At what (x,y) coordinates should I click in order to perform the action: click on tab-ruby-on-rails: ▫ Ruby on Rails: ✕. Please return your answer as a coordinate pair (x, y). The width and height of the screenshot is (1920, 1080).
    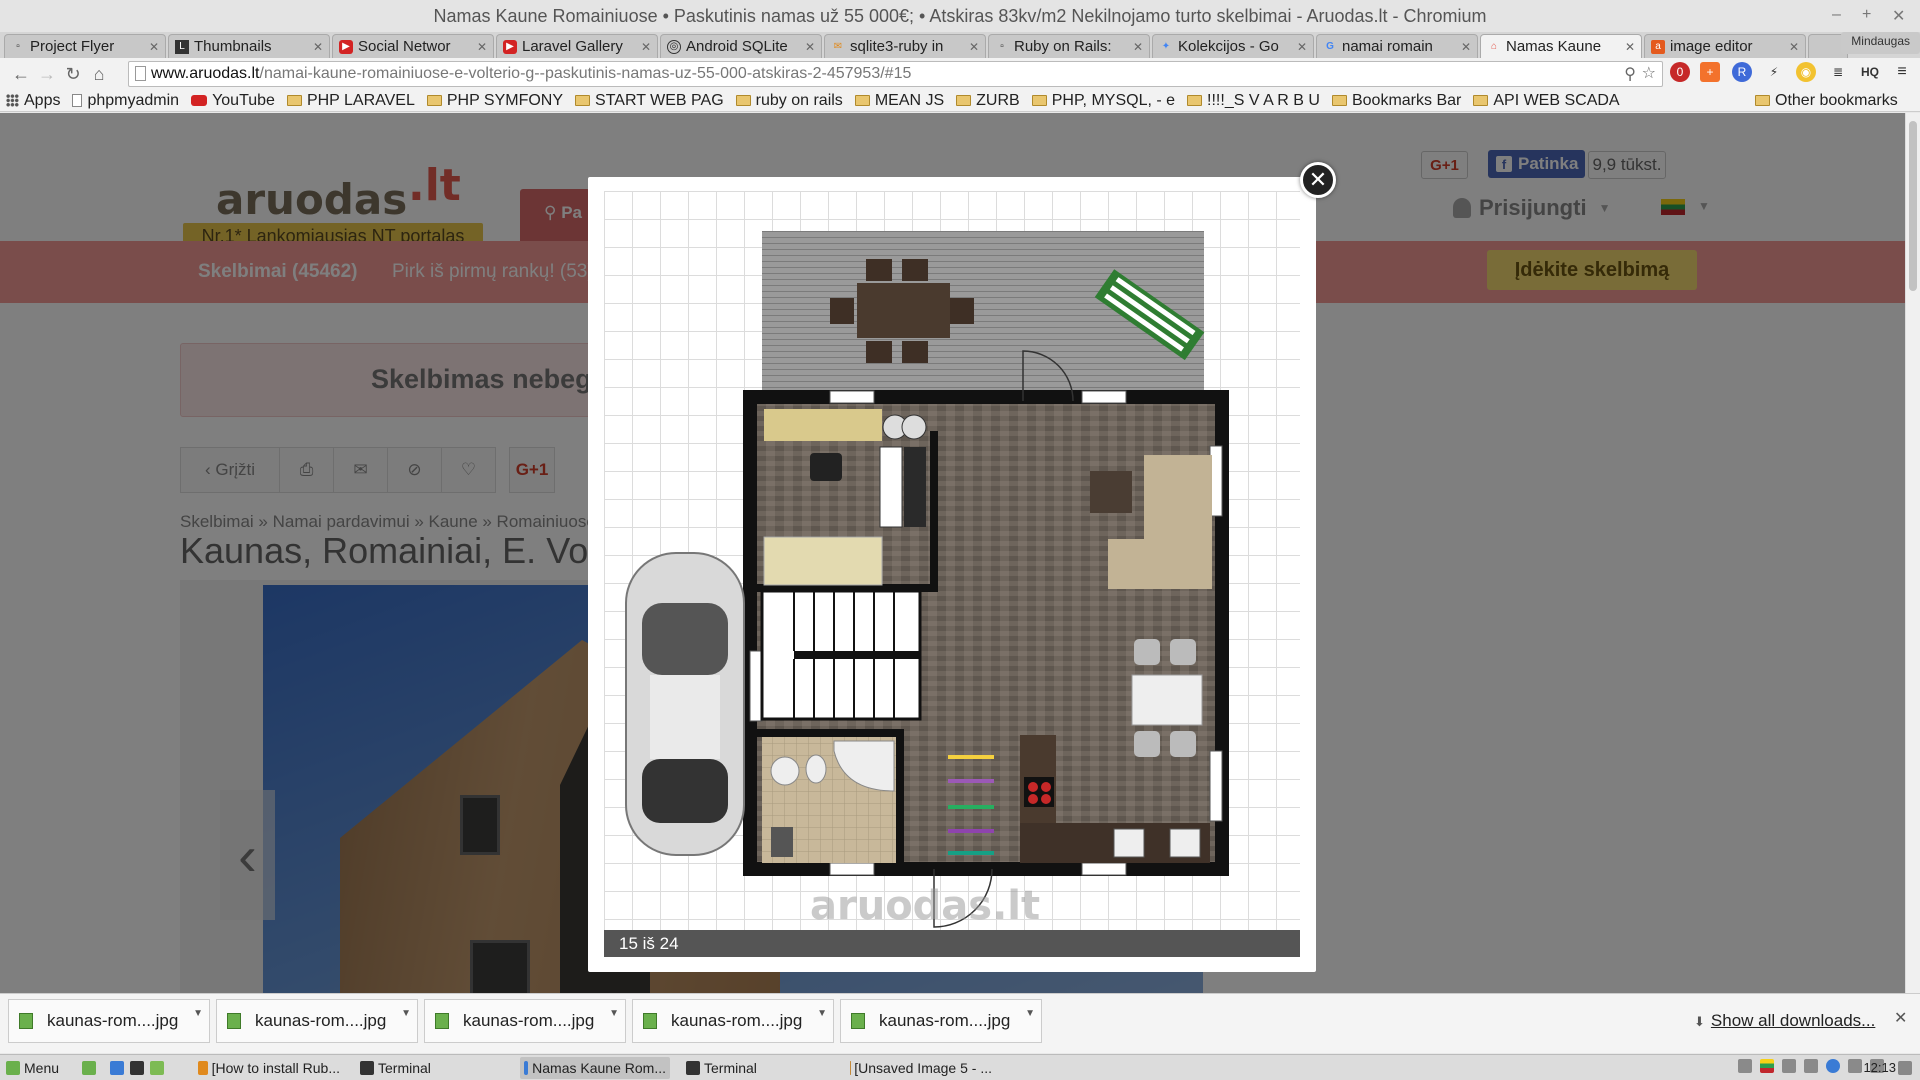
    Looking at the image, I should click on (1069, 46).